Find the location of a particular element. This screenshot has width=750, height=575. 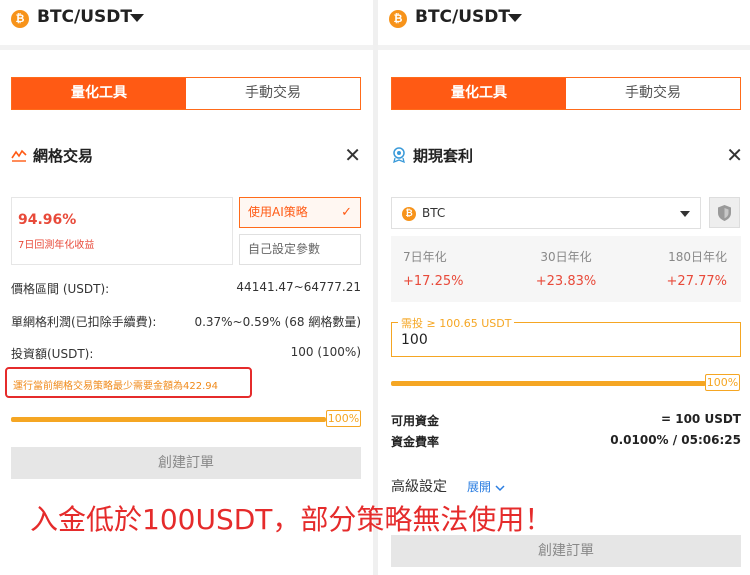

chevron-down-icon is located at coordinates (500, 487).